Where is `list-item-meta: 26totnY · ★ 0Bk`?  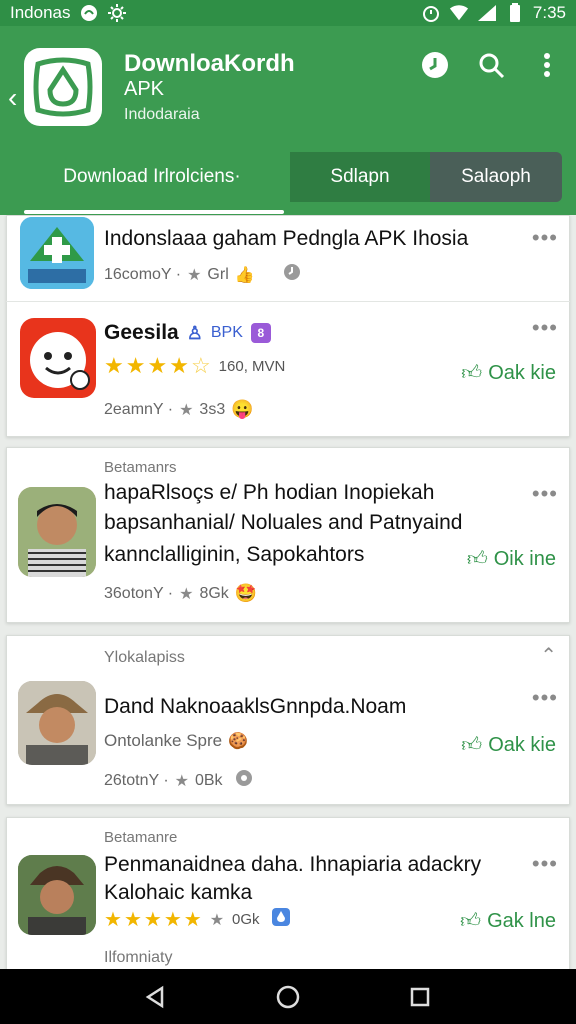 list-item-meta: 26totnY · ★ 0Bk is located at coordinates (178, 780).